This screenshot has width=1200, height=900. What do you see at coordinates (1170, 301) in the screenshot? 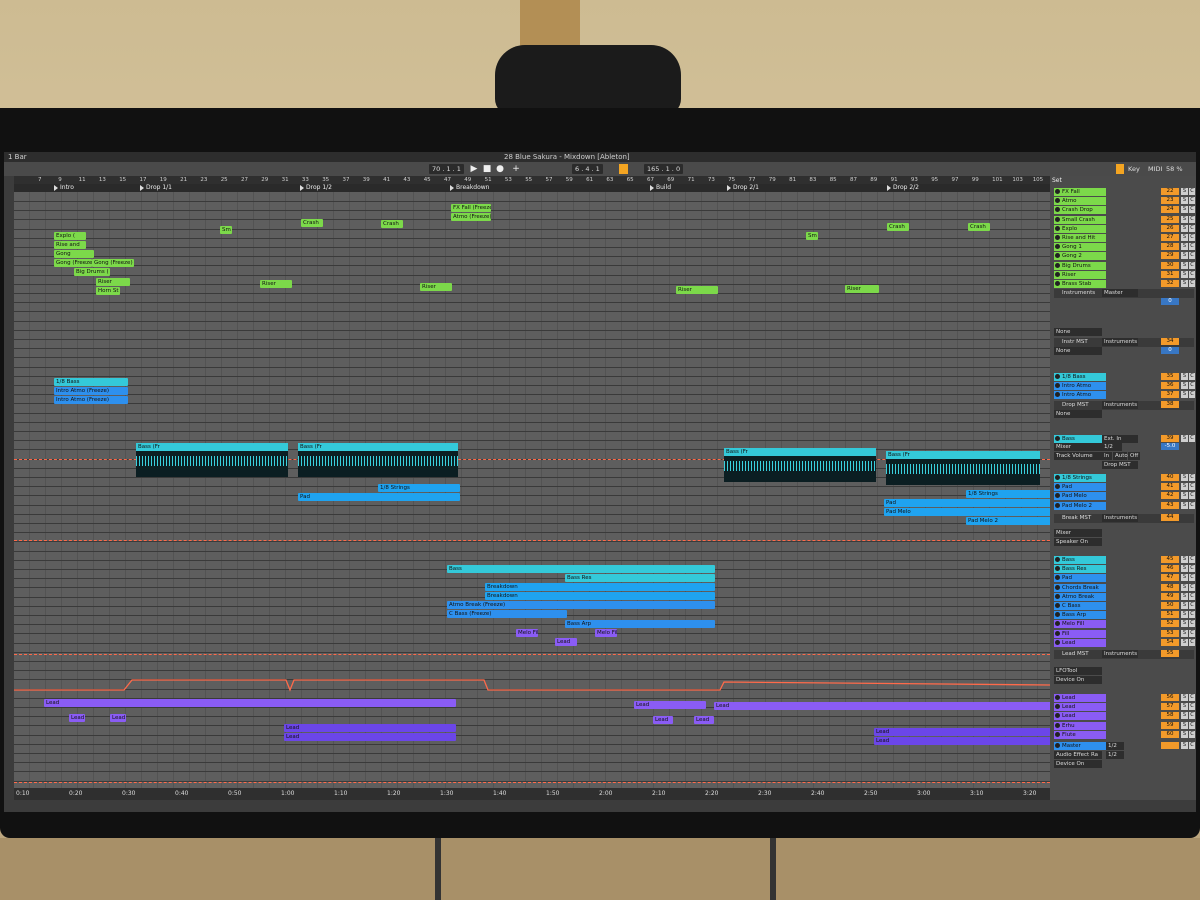
I see `volume-box: 0` at bounding box center [1170, 301].